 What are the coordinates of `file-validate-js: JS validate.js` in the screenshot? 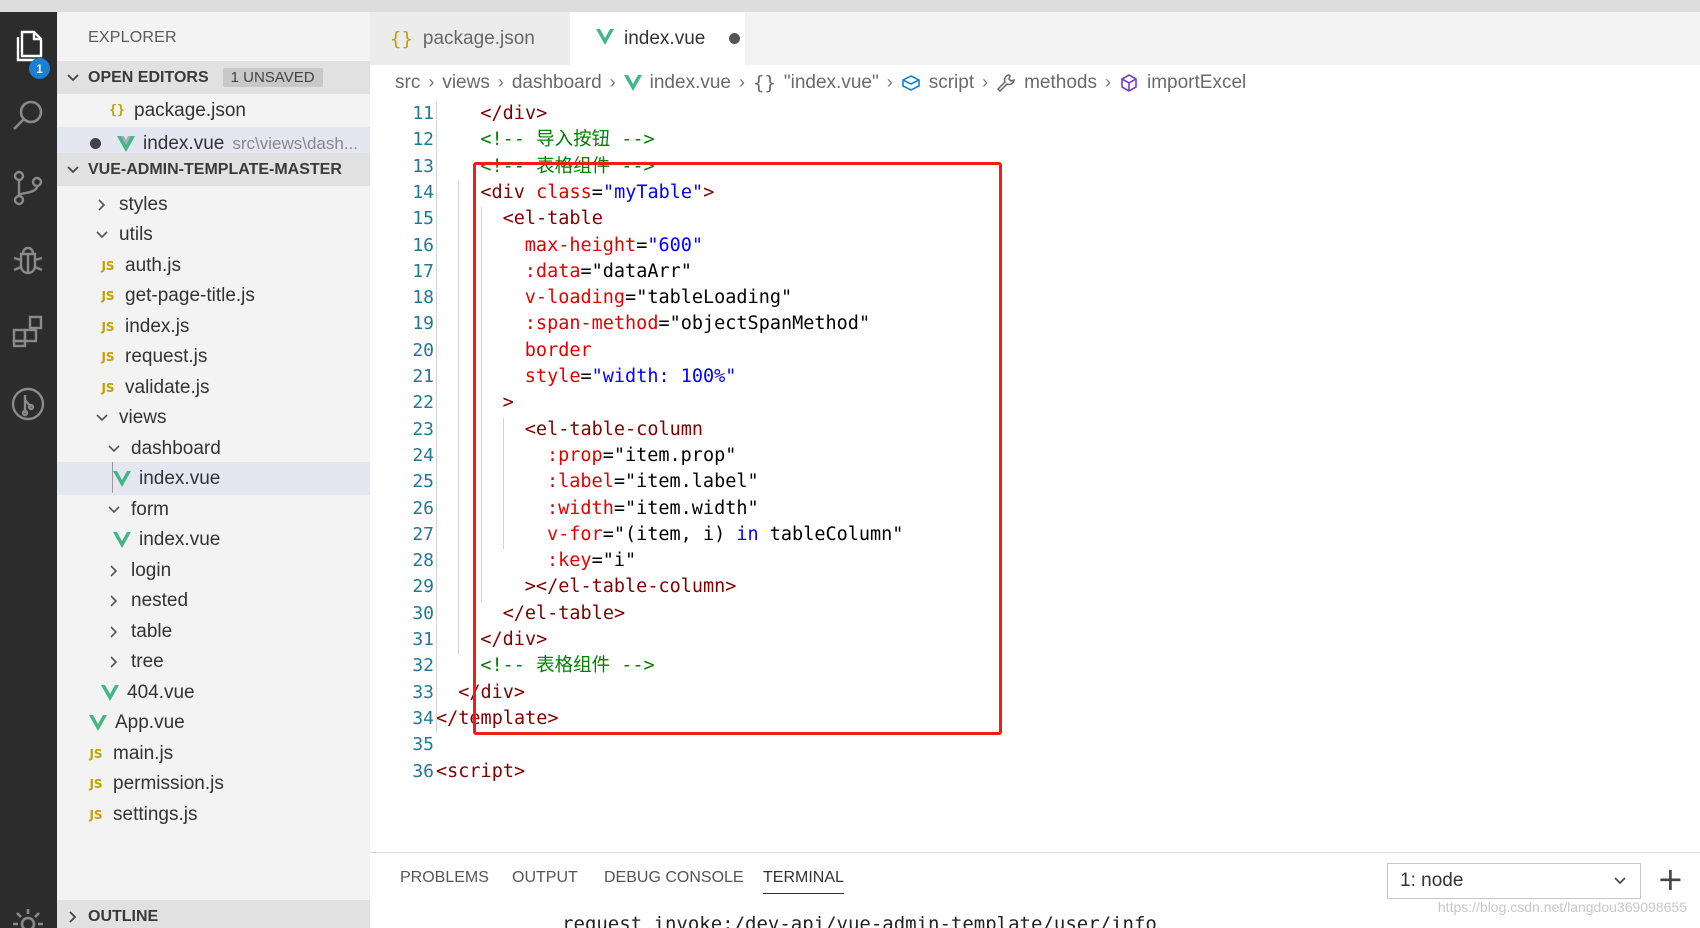 It's located at (213, 387).